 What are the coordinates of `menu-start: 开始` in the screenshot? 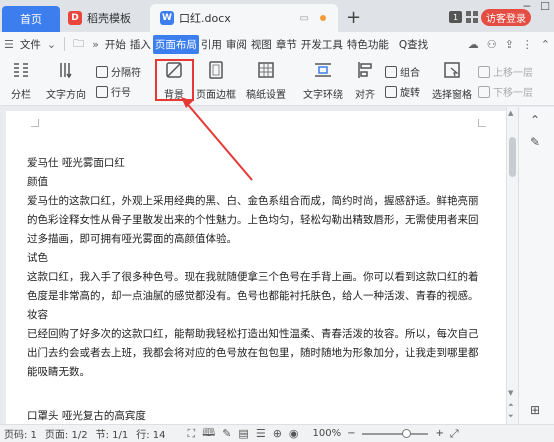 It's located at (115, 44).